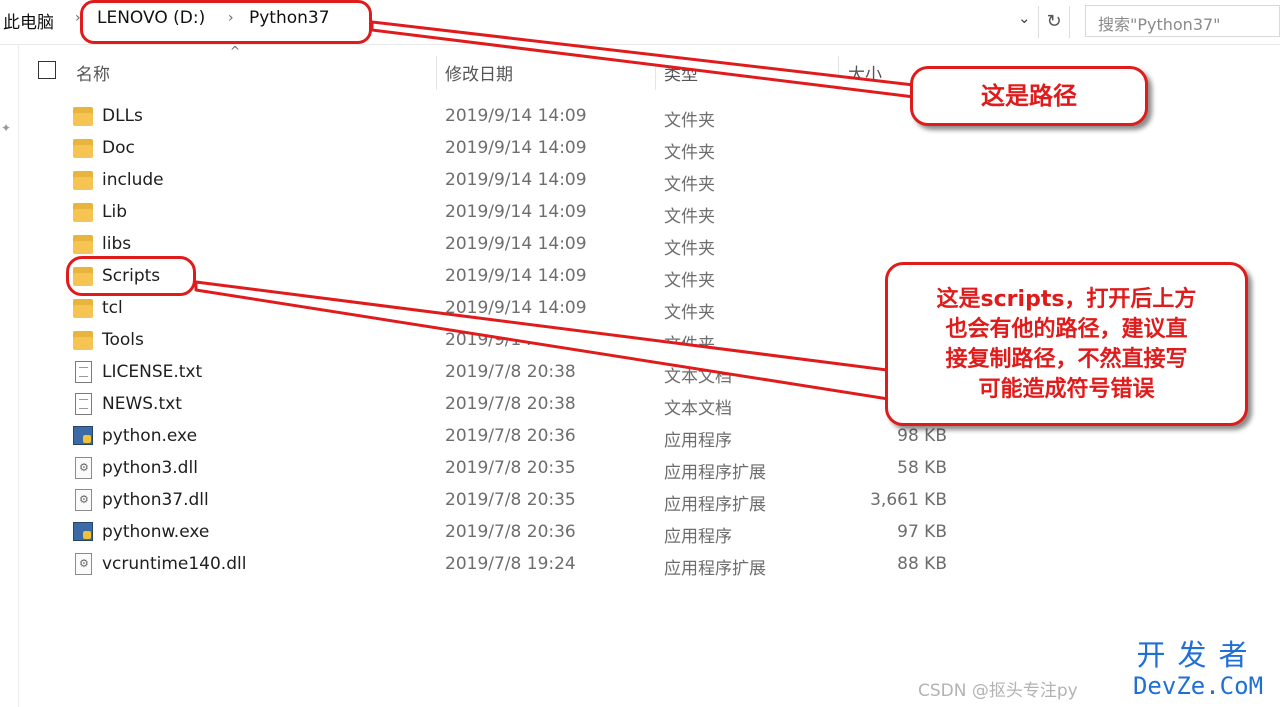 This screenshot has height=707, width=1280. Describe the element at coordinates (123, 340) in the screenshot. I see `file-name: Tools` at that location.